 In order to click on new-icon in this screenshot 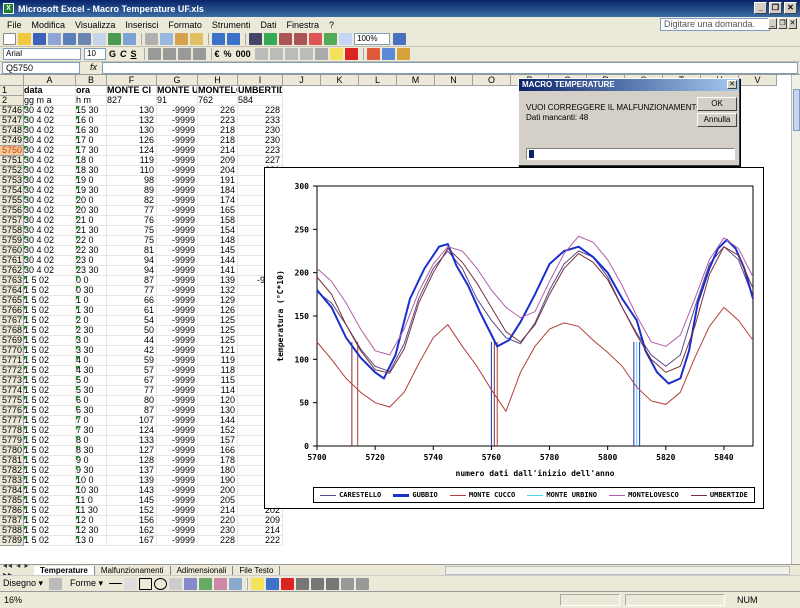, I will do `click(9, 39)`.